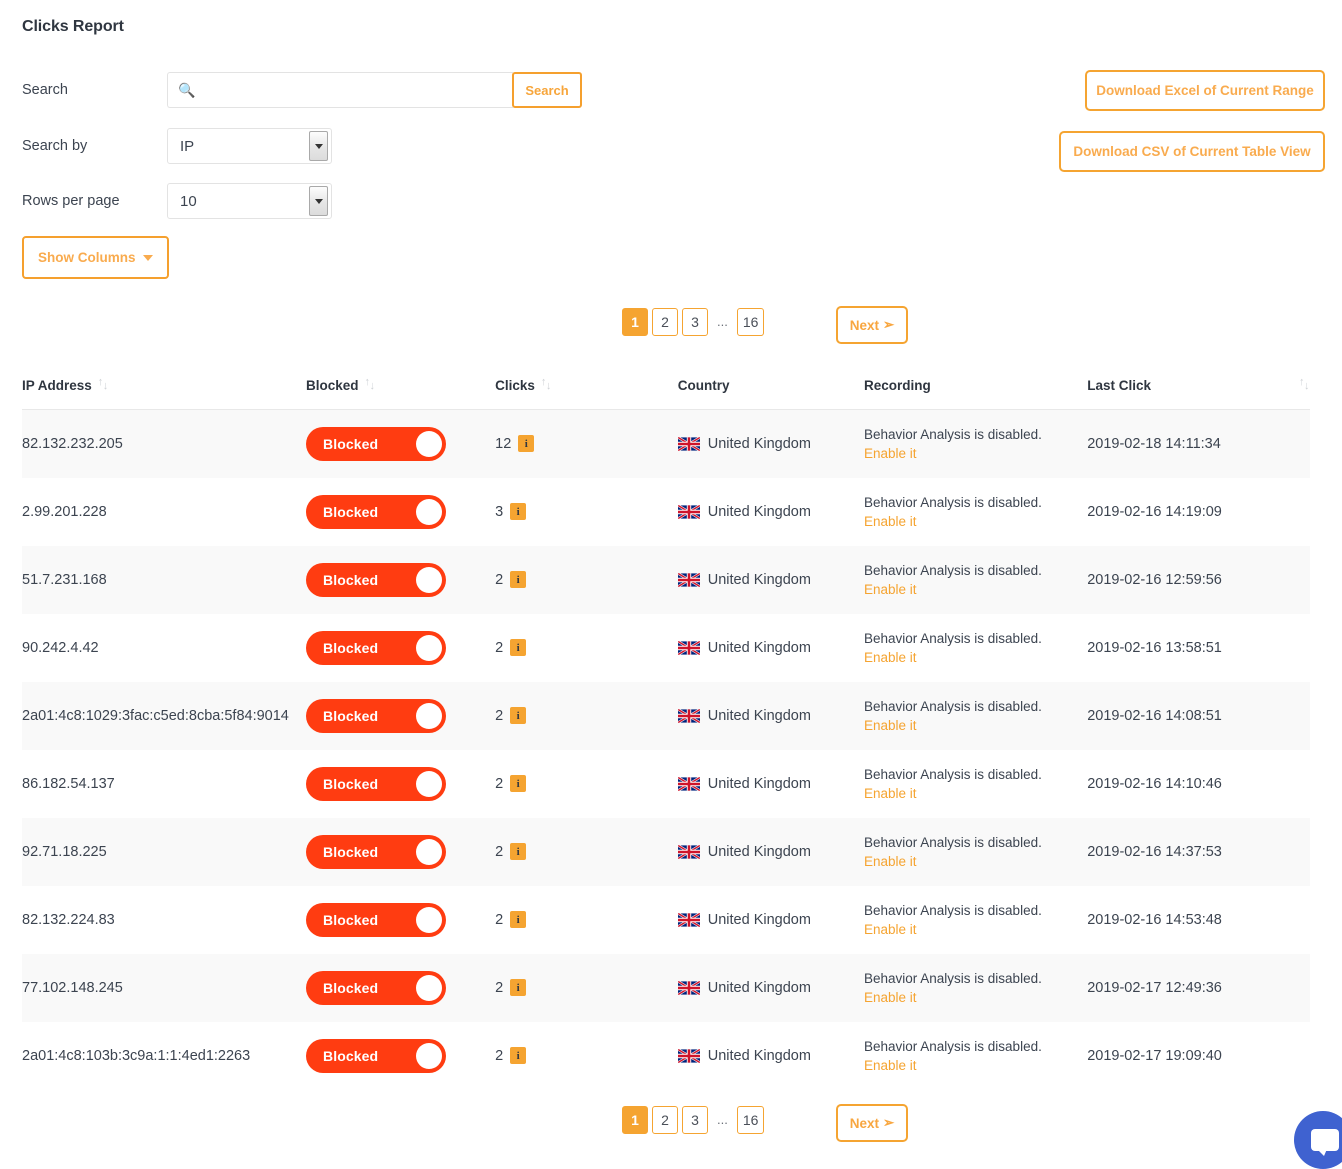 The height and width of the screenshot is (1169, 1342). I want to click on pagination-top: 1 2 3 ... 16, so click(695, 322).